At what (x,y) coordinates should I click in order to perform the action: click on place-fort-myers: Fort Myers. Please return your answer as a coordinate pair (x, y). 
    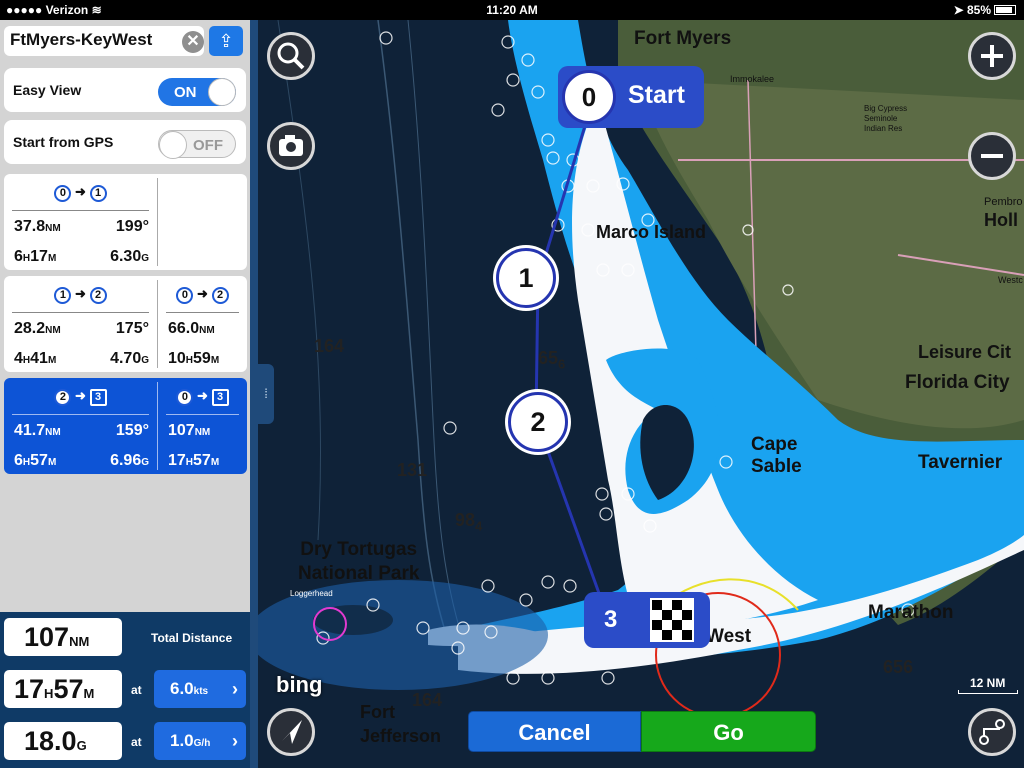
    Looking at the image, I should click on (683, 38).